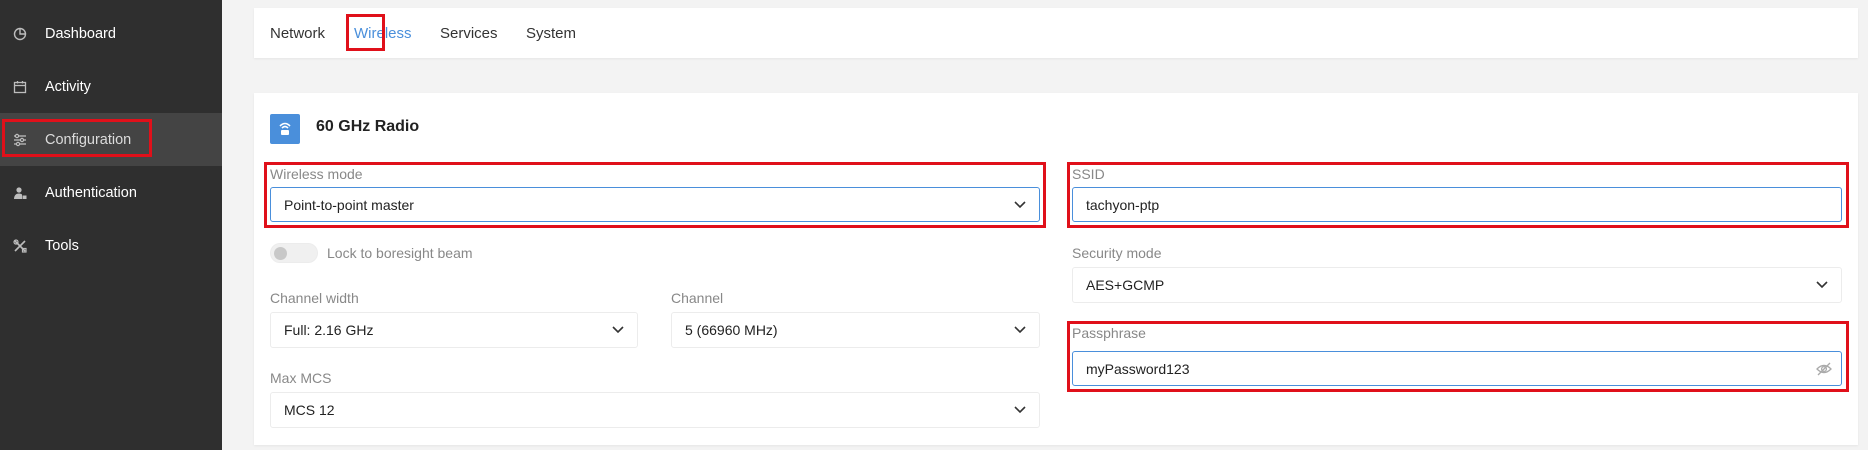 The image size is (1868, 450). Describe the element at coordinates (1457, 285) in the screenshot. I see `security-mode-select: AES+GCMP` at that location.